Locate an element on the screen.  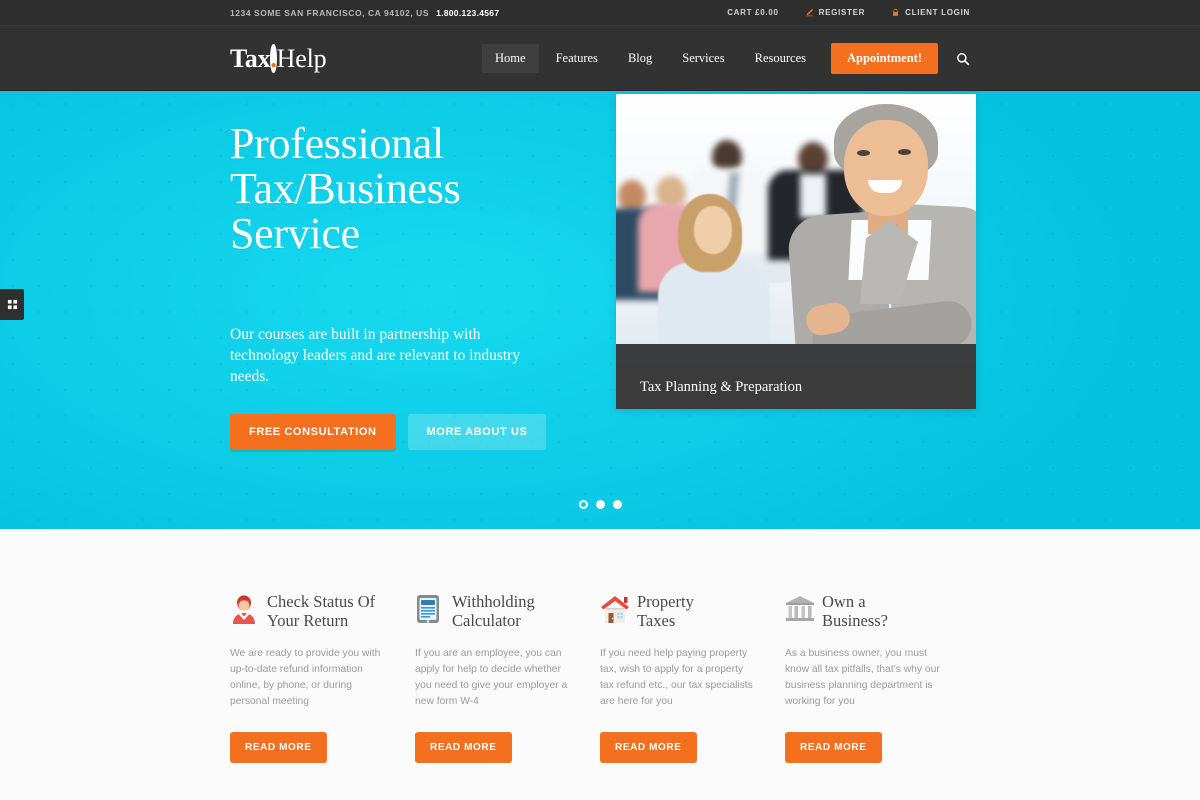
feature-title-line-1: Withholding is located at coordinates (493, 601).